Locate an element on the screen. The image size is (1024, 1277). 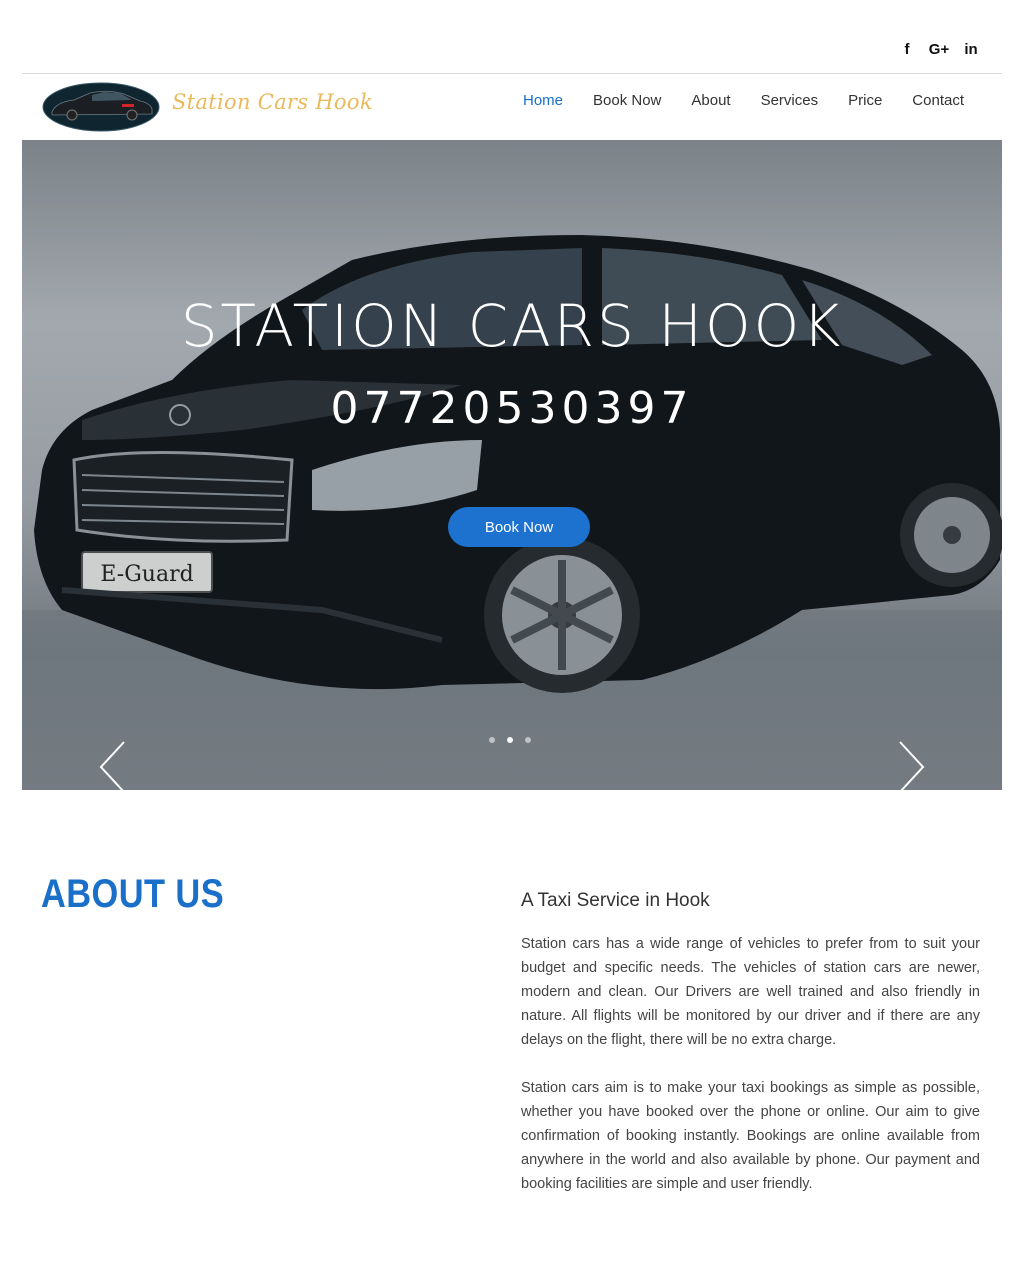
linkedin-icon: in is located at coordinates (971, 49).